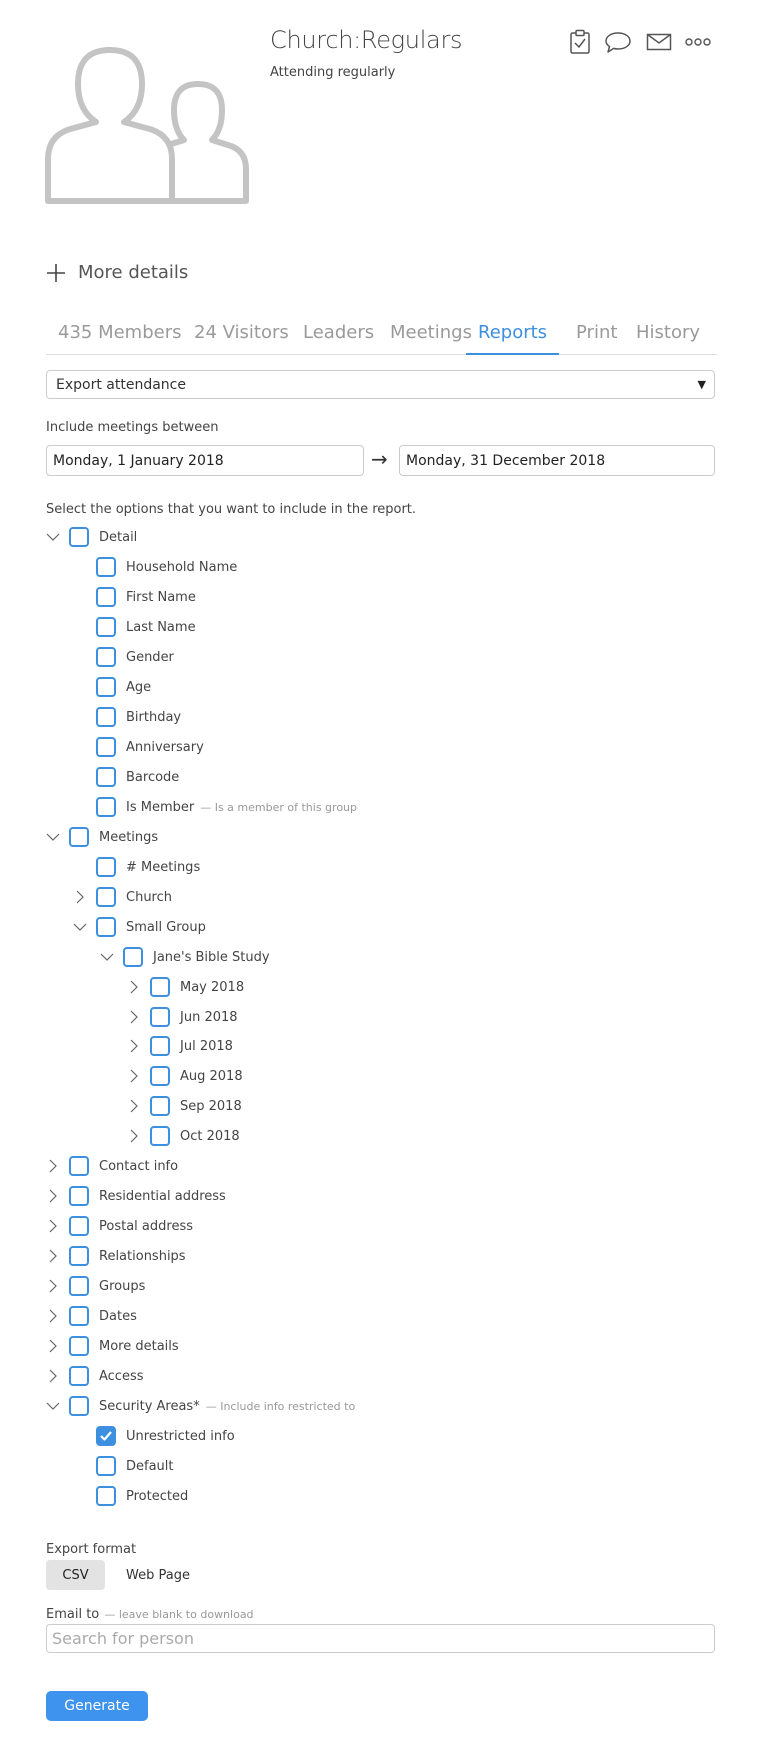 Image resolution: width=763 pixels, height=1749 pixels. Describe the element at coordinates (161, 597) in the screenshot. I see `option-label: First Name` at that location.